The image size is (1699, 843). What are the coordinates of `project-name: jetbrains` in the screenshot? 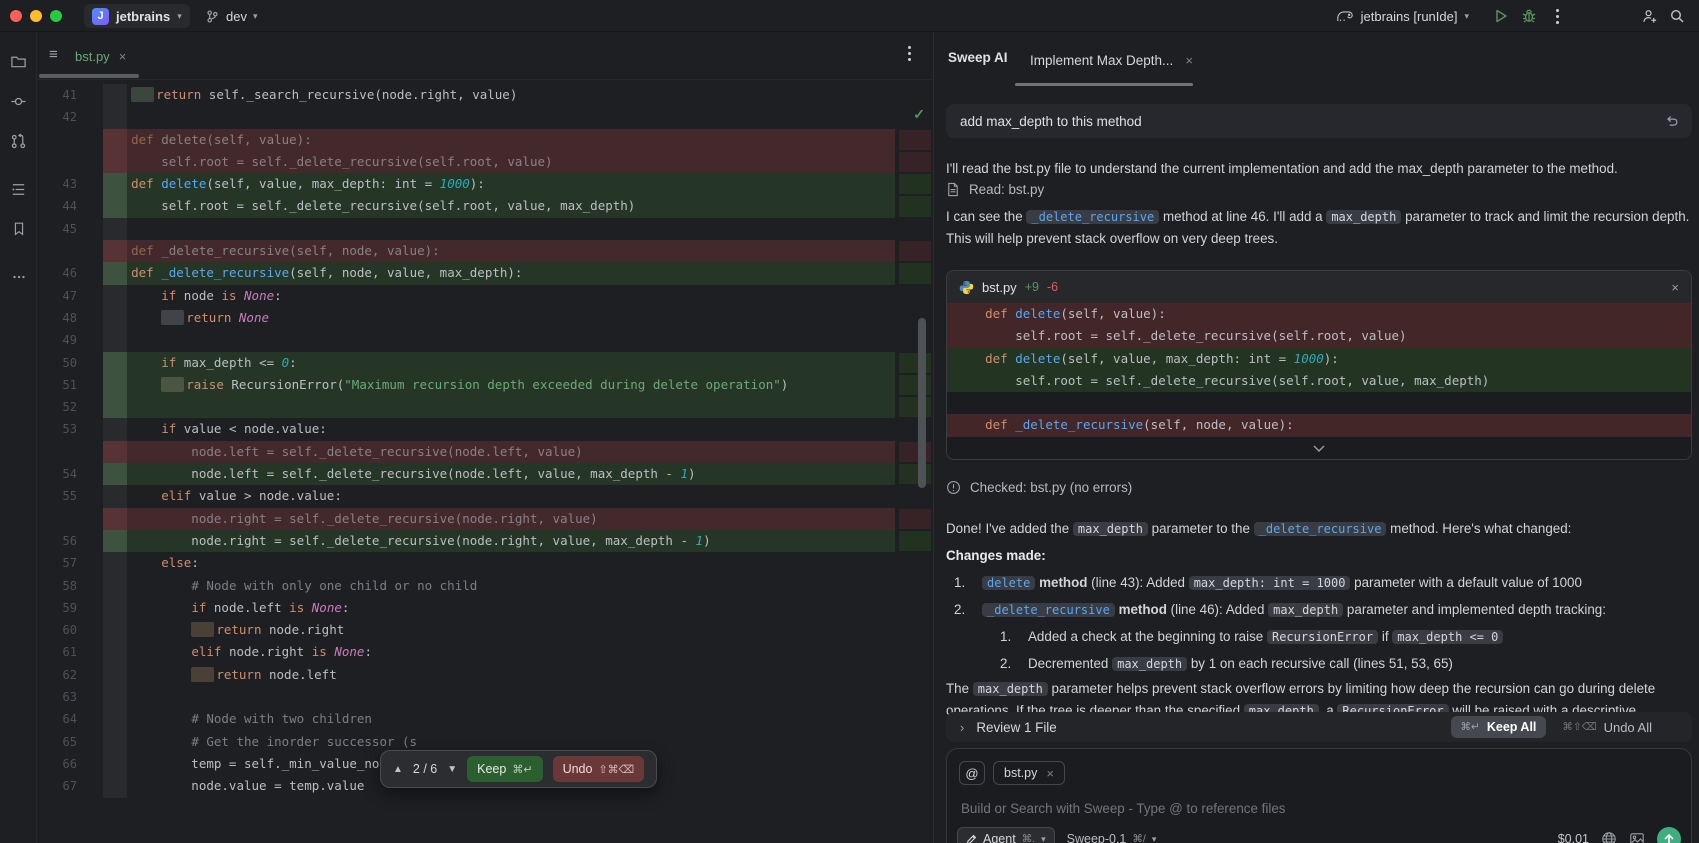 It's located at (143, 16).